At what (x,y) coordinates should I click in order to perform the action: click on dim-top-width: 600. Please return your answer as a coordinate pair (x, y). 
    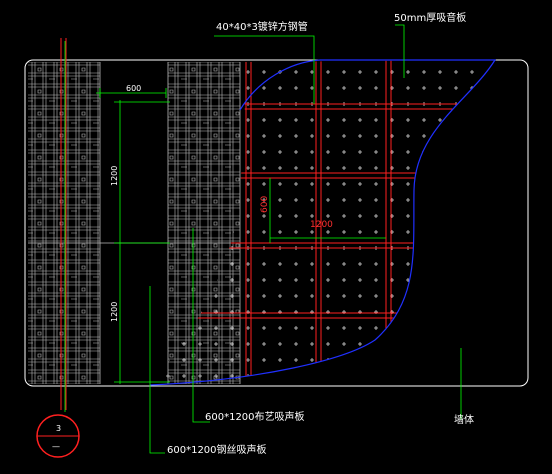
    Looking at the image, I should click on (133, 88).